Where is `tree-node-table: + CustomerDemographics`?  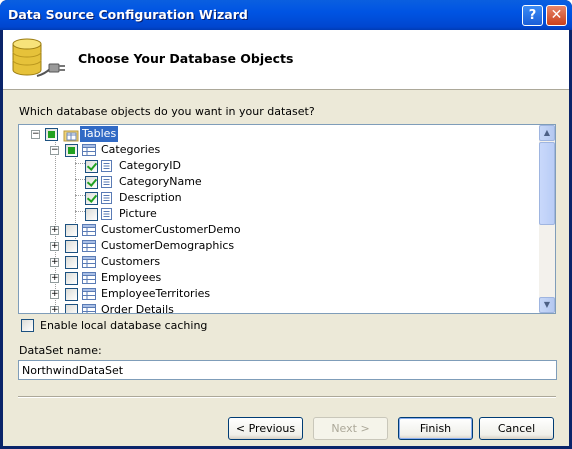
tree-node-table: + CustomerDemographics is located at coordinates (279, 246).